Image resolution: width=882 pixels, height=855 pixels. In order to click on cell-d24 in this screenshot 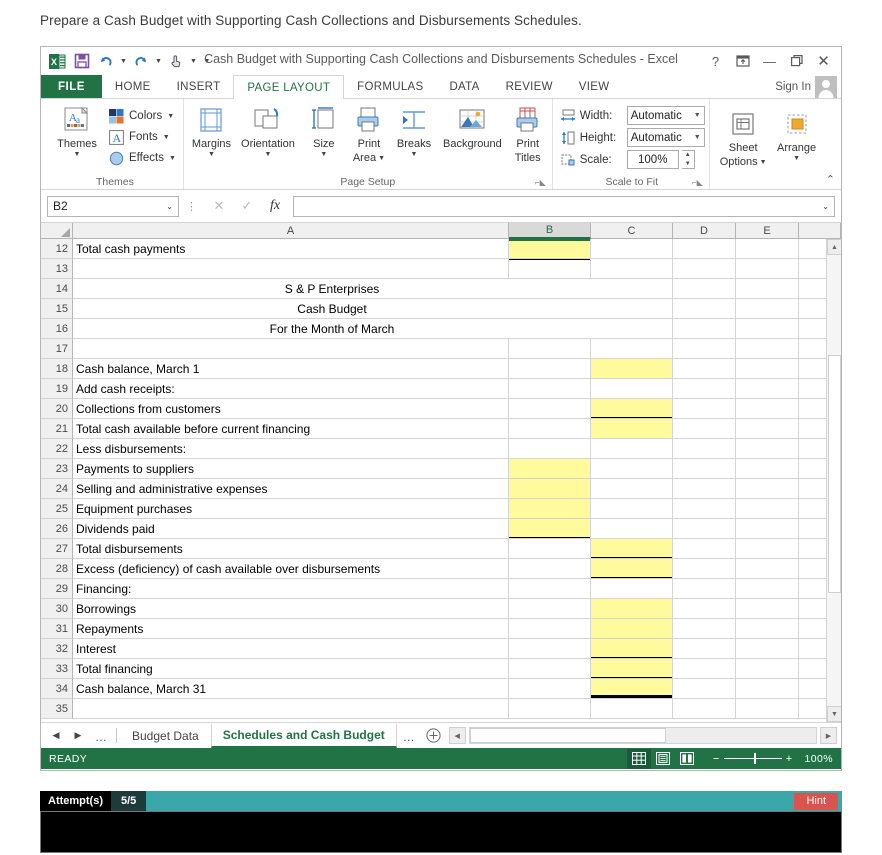, I will do `click(704, 489)`.